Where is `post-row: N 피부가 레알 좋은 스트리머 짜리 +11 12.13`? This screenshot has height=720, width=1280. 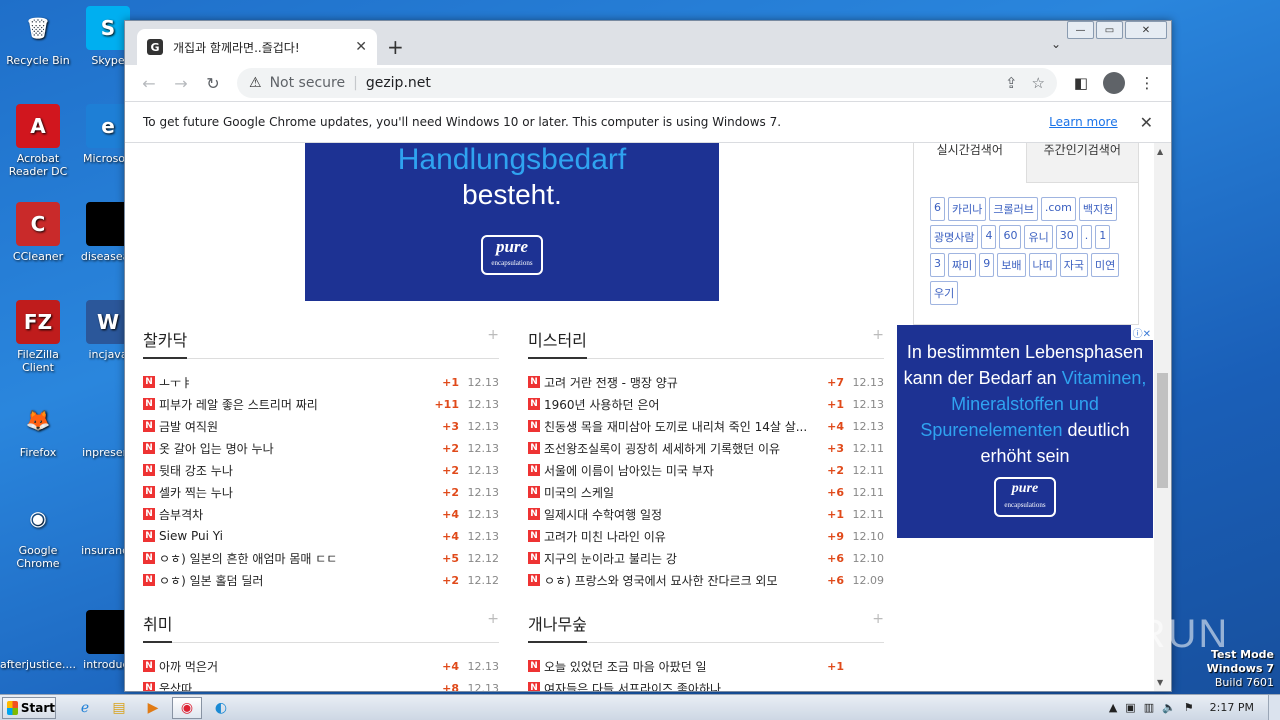
post-row: N 피부가 레알 좋은 스트리머 짜리 +11 12.13 is located at coordinates (321, 404).